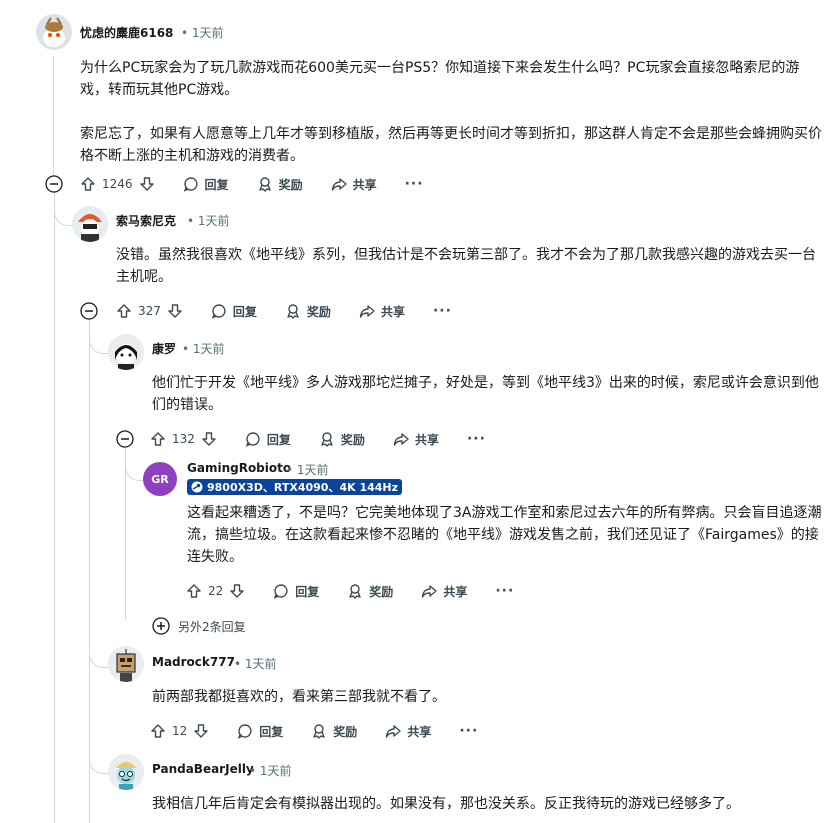 This screenshot has height=823, width=839. I want to click on thread-line-level1, so click(54, 507).